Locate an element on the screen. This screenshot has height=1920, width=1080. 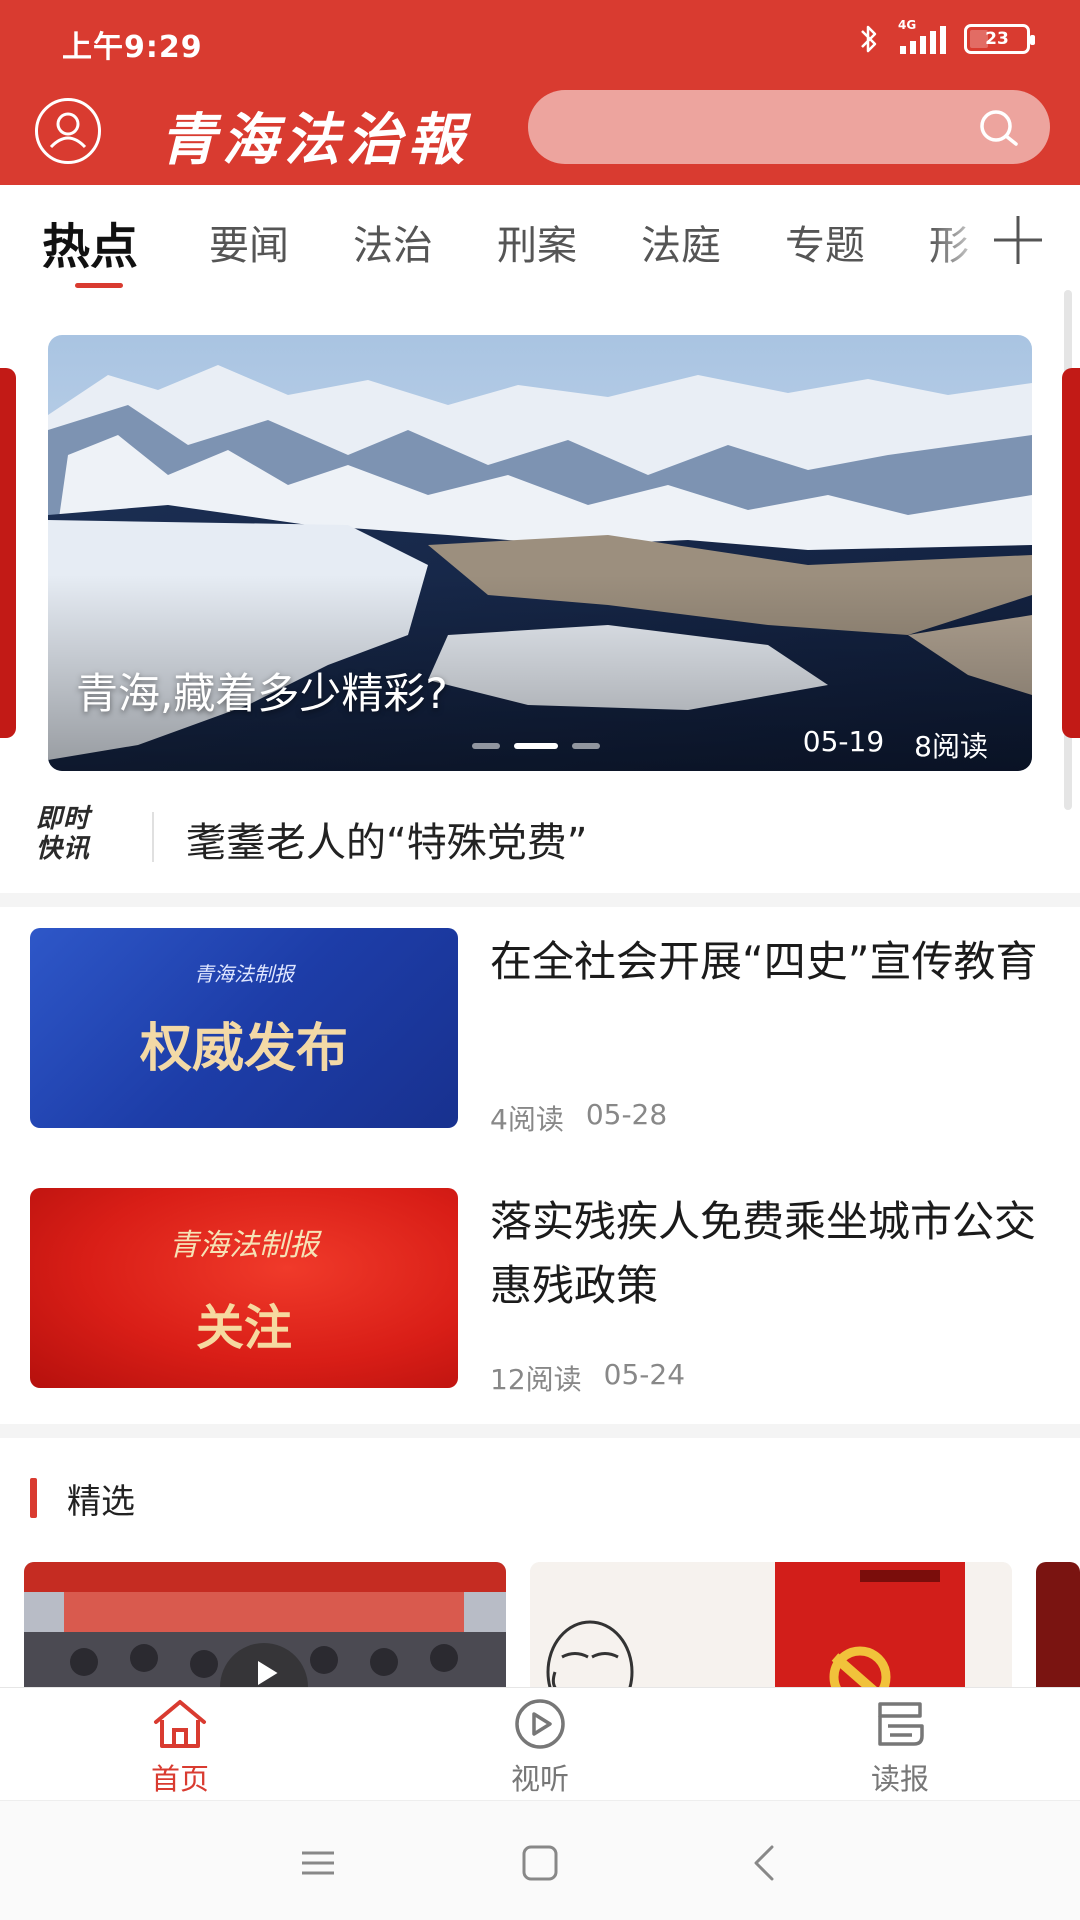
home-icon is located at coordinates (180, 1724).